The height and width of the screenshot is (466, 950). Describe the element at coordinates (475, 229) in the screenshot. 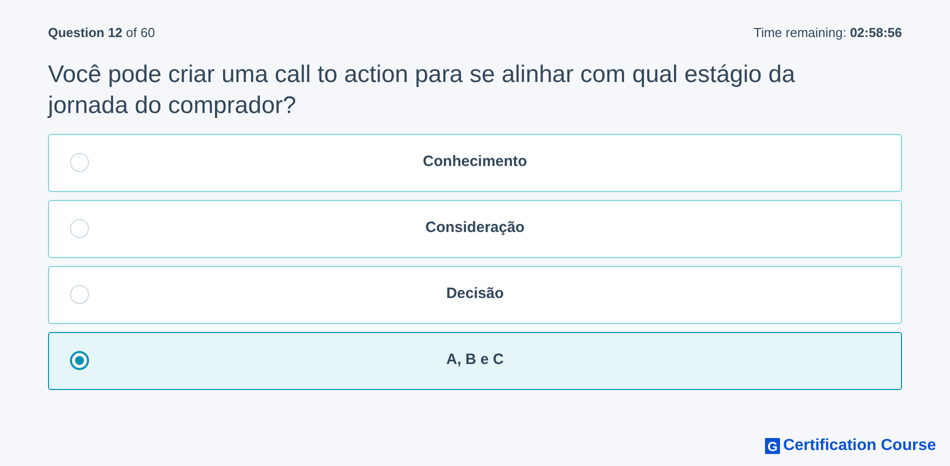

I see `answer-option: Consideração` at that location.